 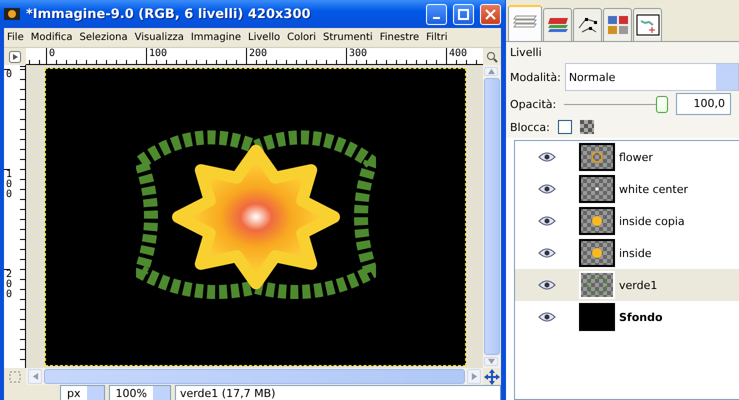 I want to click on opacity-slider-thumb, so click(x=662, y=104).